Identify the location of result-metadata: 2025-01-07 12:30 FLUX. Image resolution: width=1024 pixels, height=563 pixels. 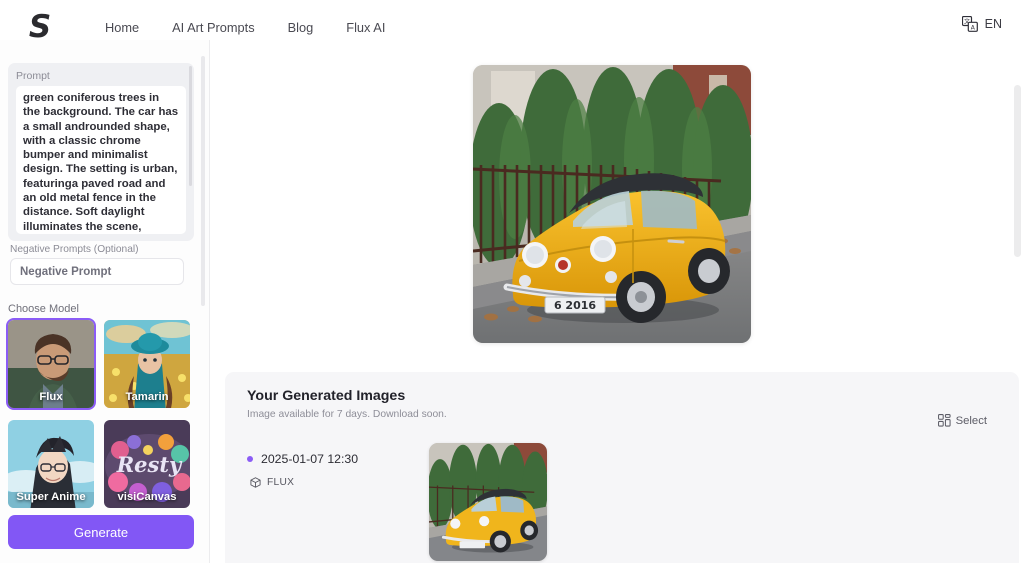
(327, 470).